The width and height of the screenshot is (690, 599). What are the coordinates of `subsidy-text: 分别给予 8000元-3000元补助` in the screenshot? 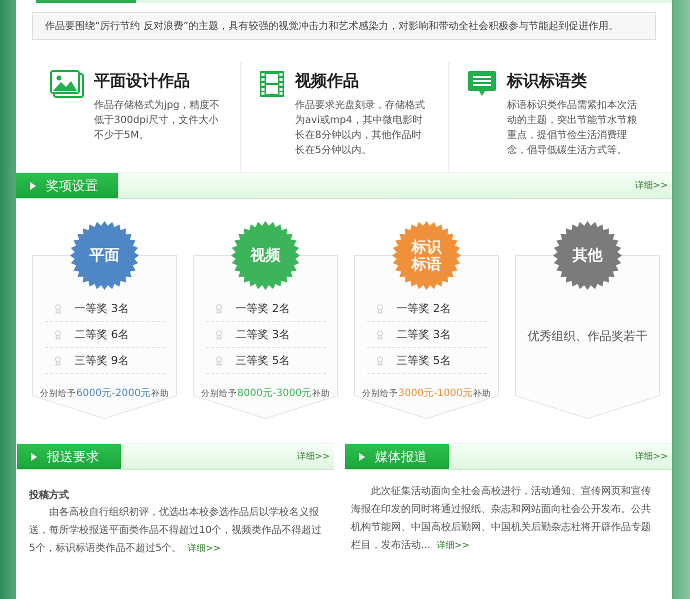 It's located at (265, 393).